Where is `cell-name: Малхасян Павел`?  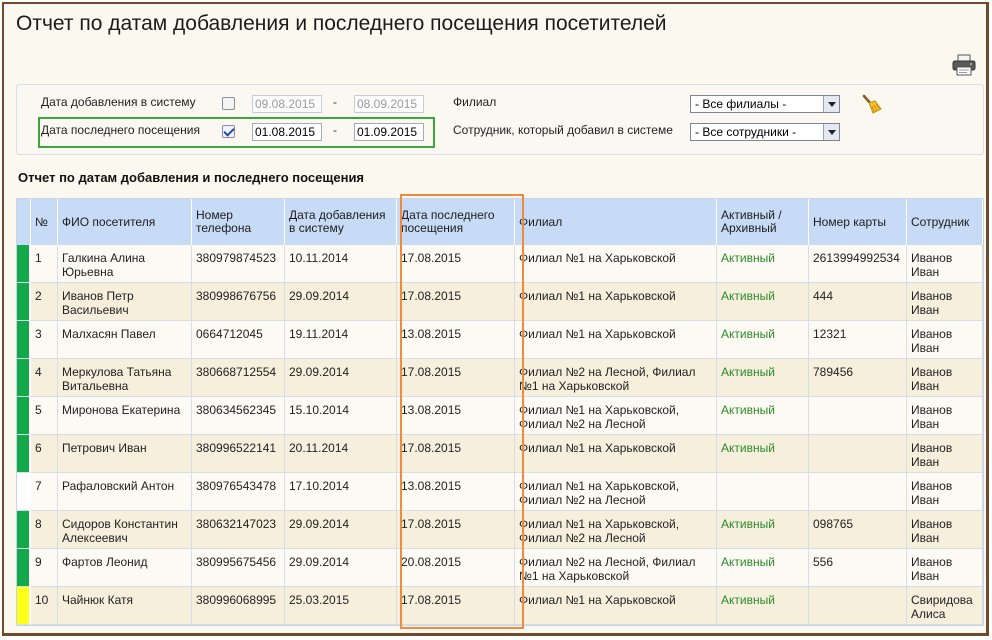 cell-name: Малхасян Павел is located at coordinates (125, 340).